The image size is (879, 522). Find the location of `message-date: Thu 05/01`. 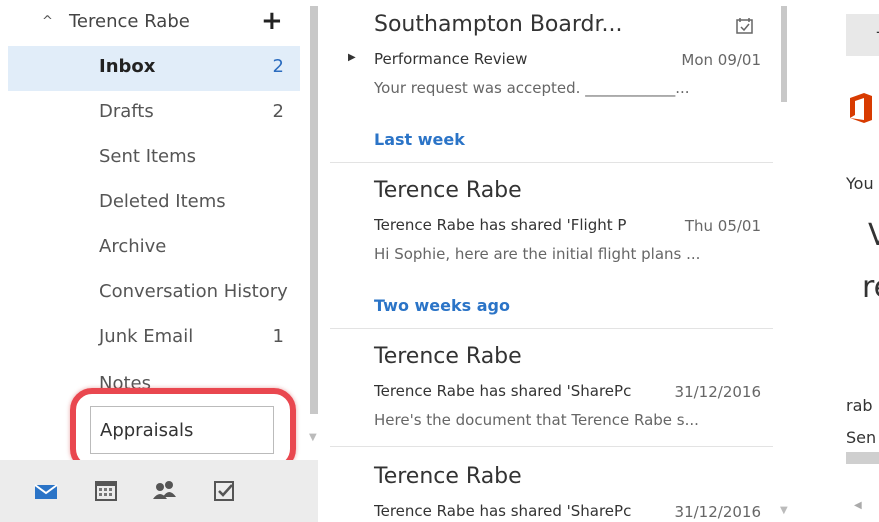

message-date: Thu 05/01 is located at coordinates (722, 226).